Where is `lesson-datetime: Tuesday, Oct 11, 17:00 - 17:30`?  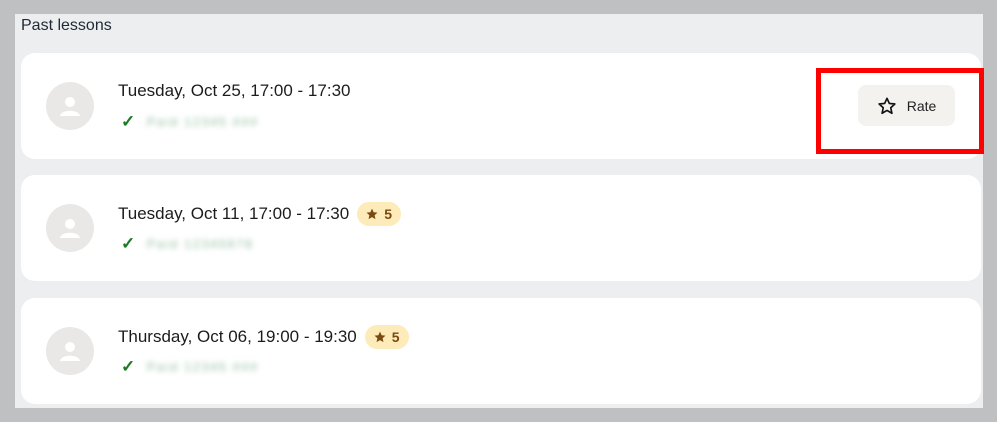
lesson-datetime: Tuesday, Oct 11, 17:00 - 17:30 is located at coordinates (234, 213).